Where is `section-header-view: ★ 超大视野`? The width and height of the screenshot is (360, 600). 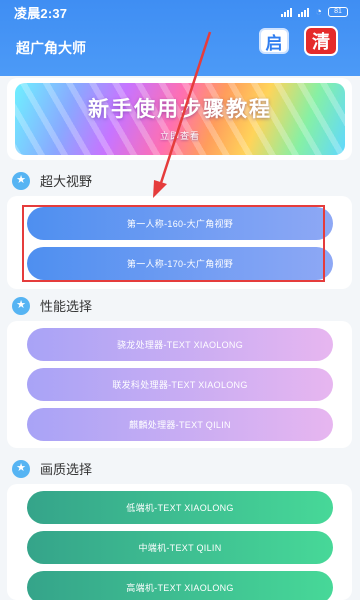 section-header-view: ★ 超大视野 is located at coordinates (52, 180).